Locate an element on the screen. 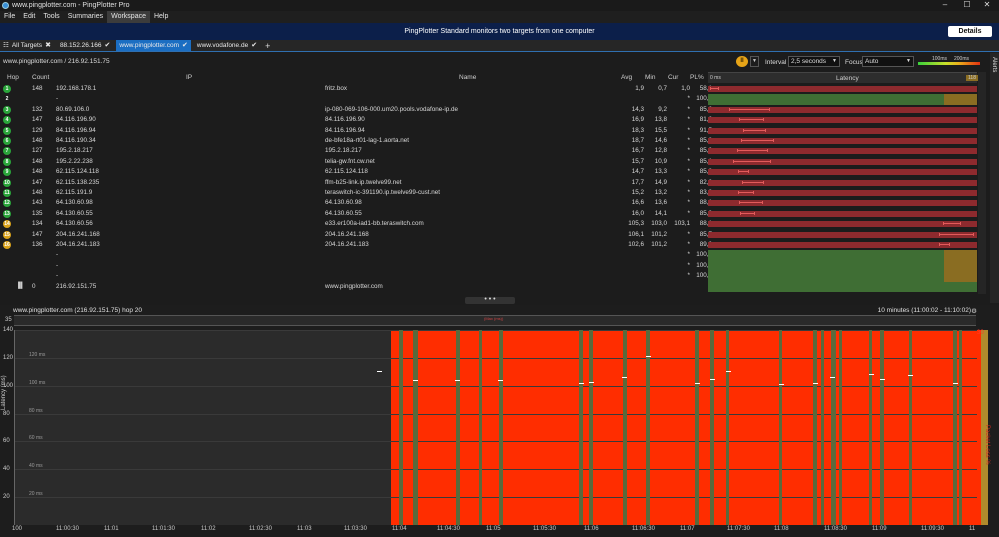 This screenshot has width=999, height=537. hop-avg: 17,7 is located at coordinates (637, 182).